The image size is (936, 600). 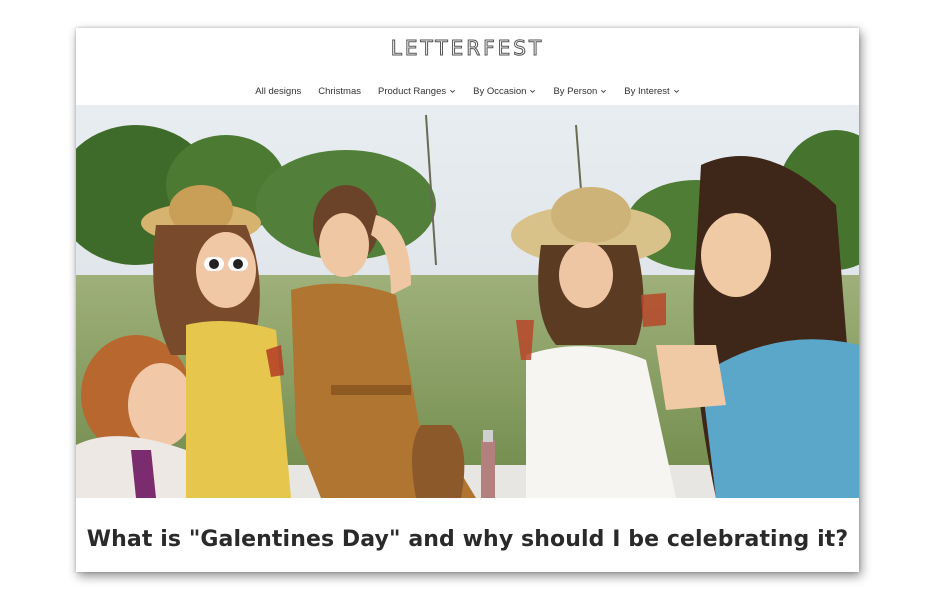 I want to click on nav-item-label: By Person, so click(x=575, y=91).